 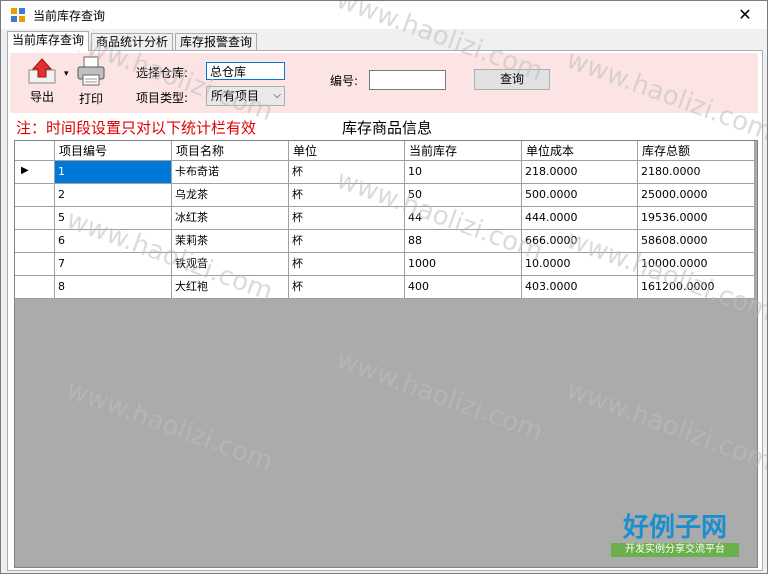 I want to click on code-label: 编号:, so click(x=344, y=81).